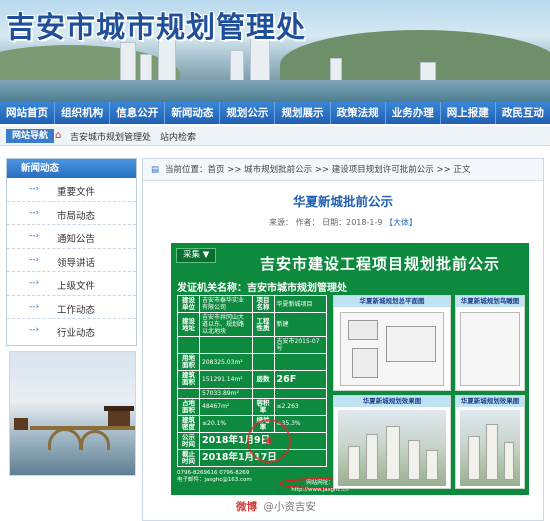 Image resolution: width=550 pixels, height=521 pixels. Describe the element at coordinates (188, 325) in the screenshot. I see `table-key: 建设地址` at that location.